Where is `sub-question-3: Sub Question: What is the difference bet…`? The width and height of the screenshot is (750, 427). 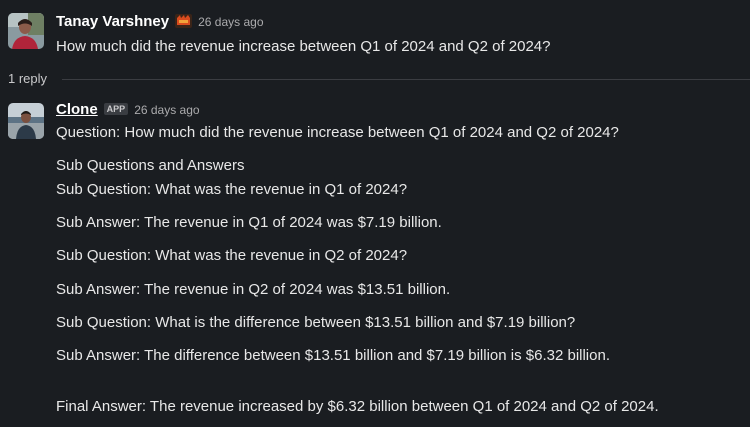 sub-question-3: Sub Question: What is the difference bet… is located at coordinates (316, 322).